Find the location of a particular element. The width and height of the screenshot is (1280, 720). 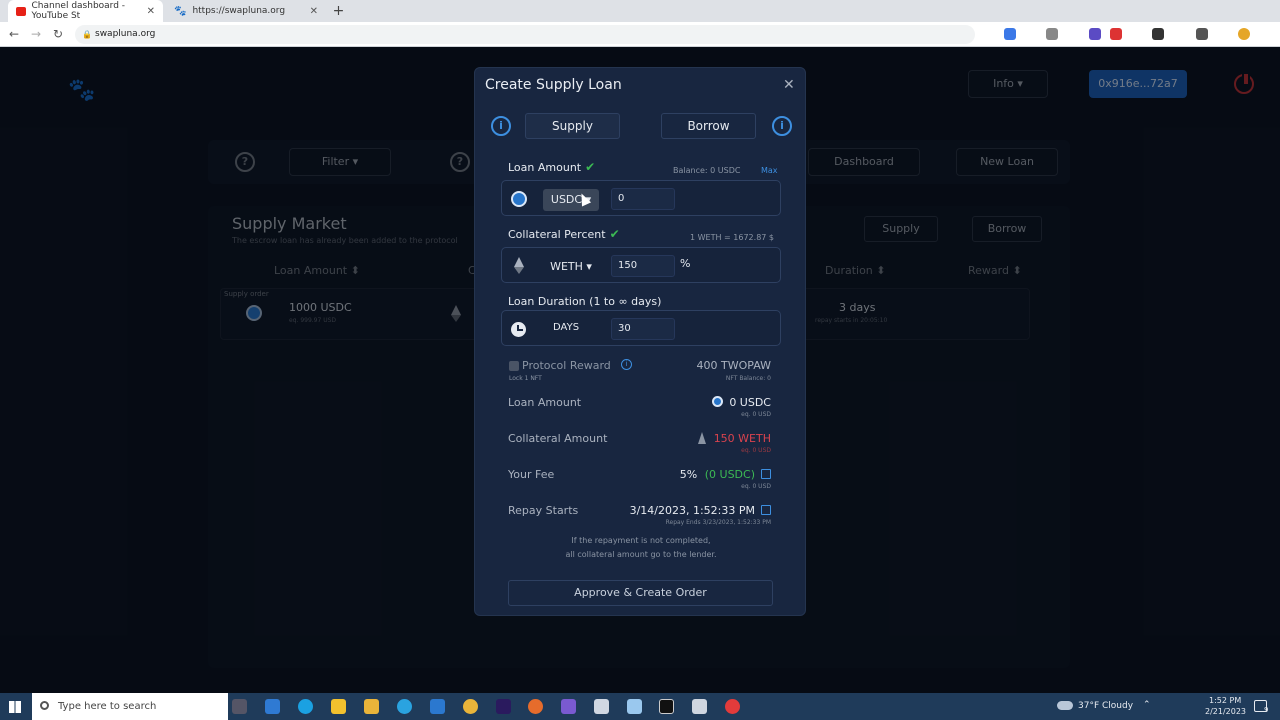

summary-loan-sub: eq. 0 USD is located at coordinates (756, 414).